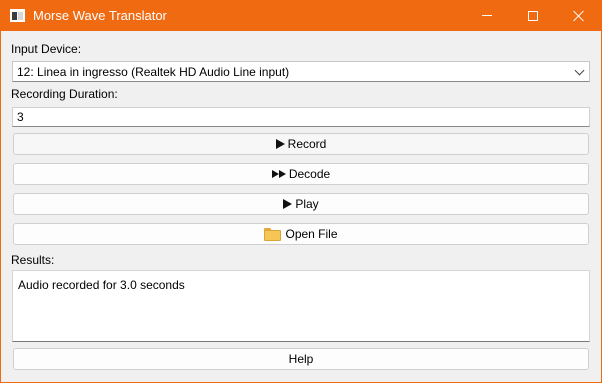 This screenshot has width=602, height=383. I want to click on record-button-label: Record, so click(307, 144).